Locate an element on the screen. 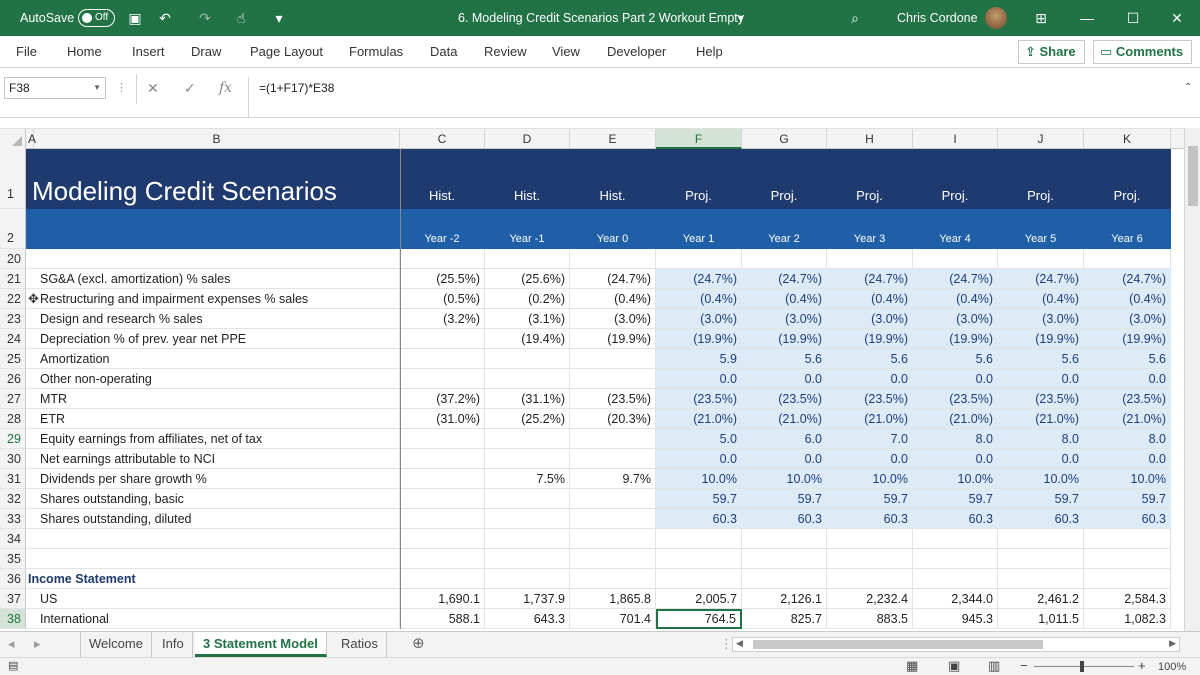 The height and width of the screenshot is (675, 1200). add-sheet-icon: ⊕ is located at coordinates (418, 644).